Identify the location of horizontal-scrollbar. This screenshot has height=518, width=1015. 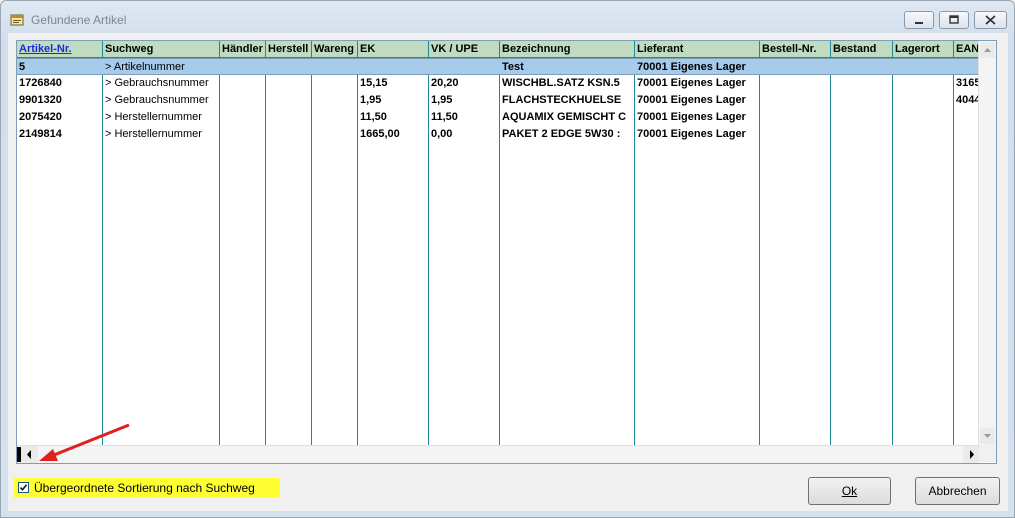
(498, 454).